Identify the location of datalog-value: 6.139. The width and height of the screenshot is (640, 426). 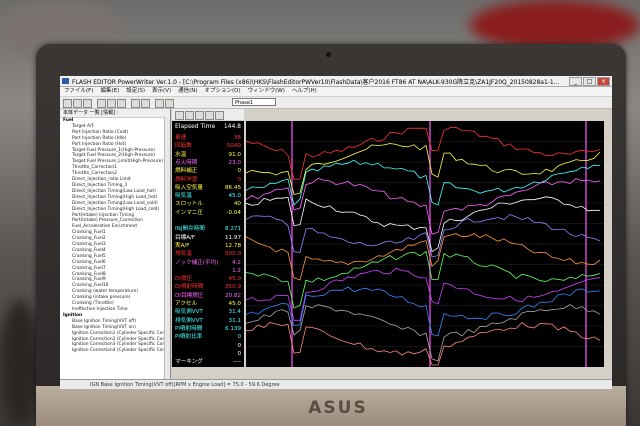
(232, 328).